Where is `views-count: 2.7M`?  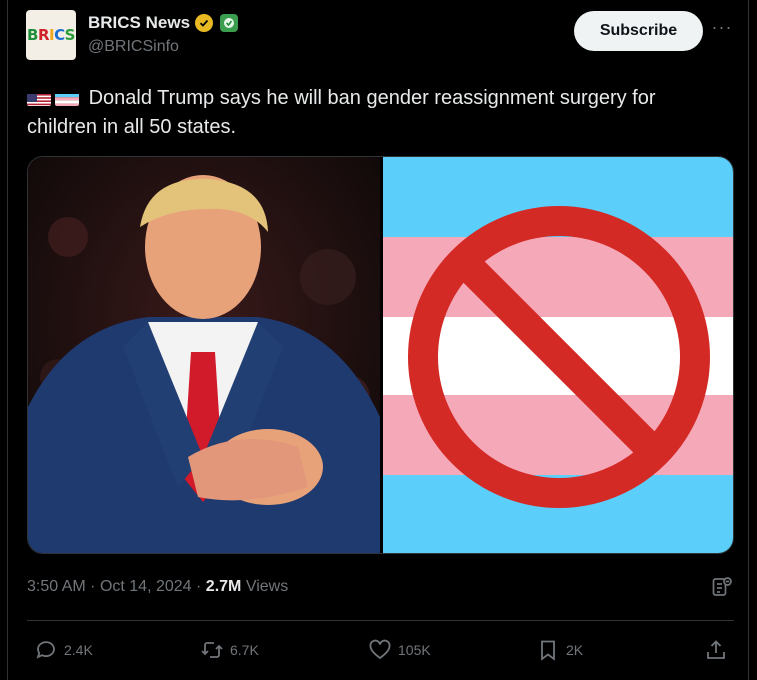
views-count: 2.7M is located at coordinates (223, 586).